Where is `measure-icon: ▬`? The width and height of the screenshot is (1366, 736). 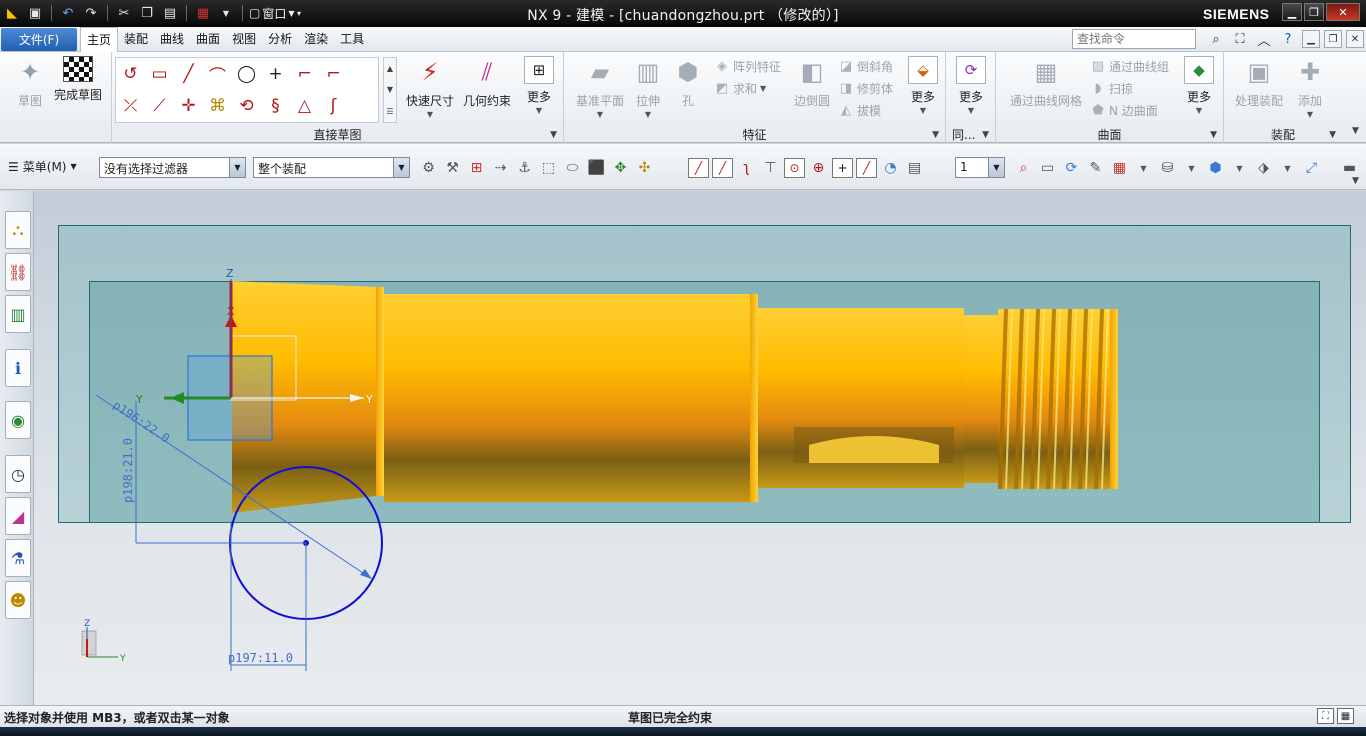
measure-icon: ▬ is located at coordinates (1349, 168).